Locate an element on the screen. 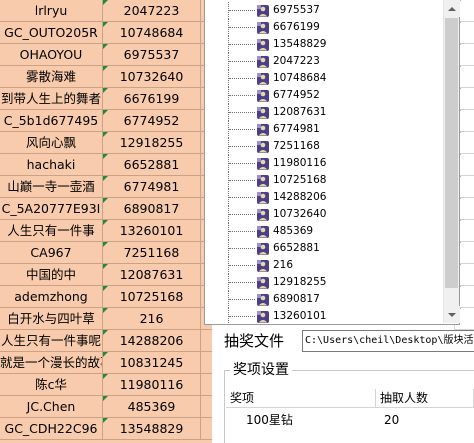 This screenshot has height=443, width=474. prize-table: 奖项 抽取人数 100星钻 20 is located at coordinates (350, 416).